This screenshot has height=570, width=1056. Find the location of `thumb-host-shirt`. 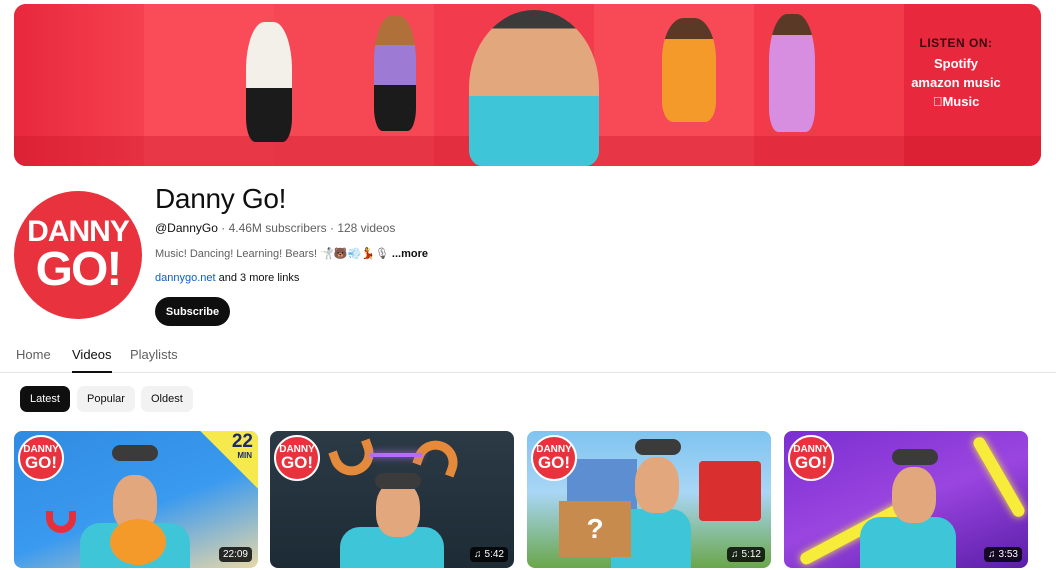

thumb-host-shirt is located at coordinates (908, 542).